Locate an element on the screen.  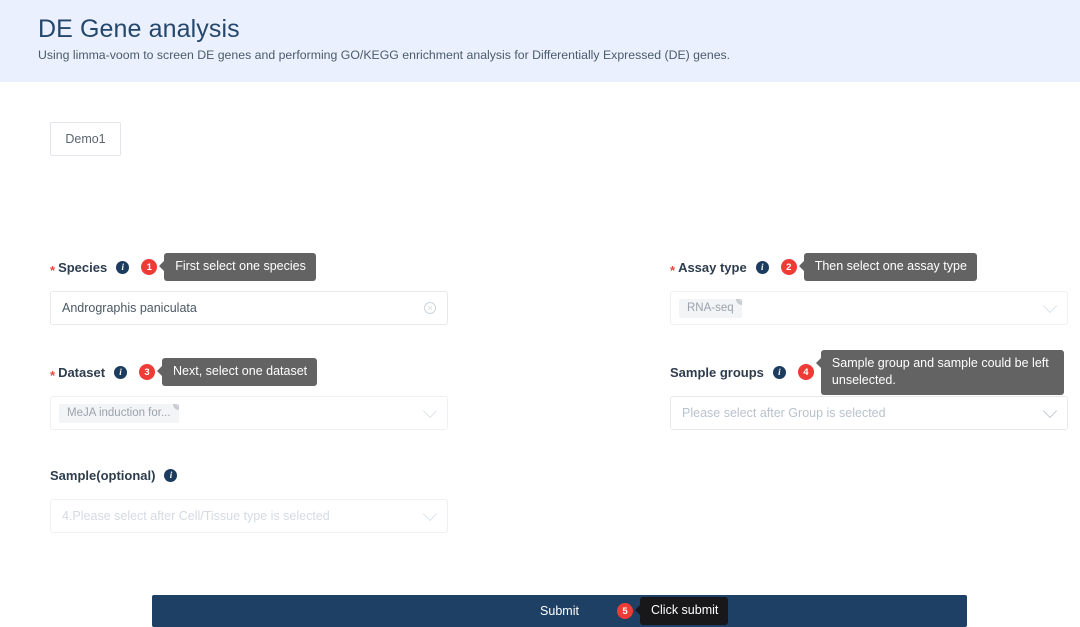
step-badge-5: 5 is located at coordinates (625, 611).